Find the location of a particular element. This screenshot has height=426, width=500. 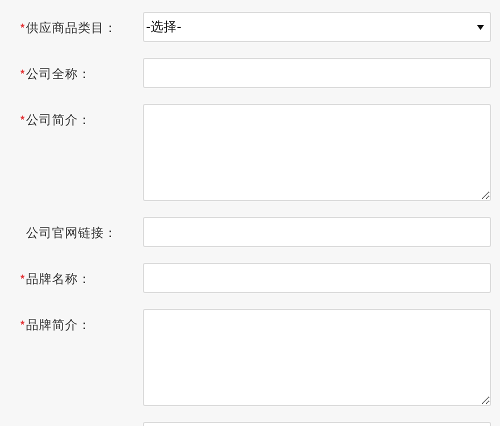

field-label: 品牌简介： is located at coordinates (58, 324).